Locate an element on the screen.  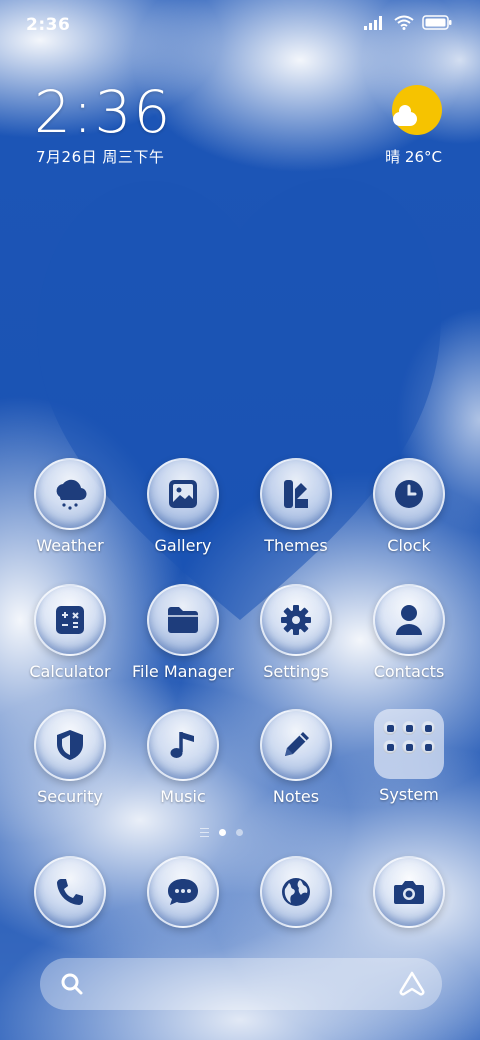
themes-icon is located at coordinates (296, 494).